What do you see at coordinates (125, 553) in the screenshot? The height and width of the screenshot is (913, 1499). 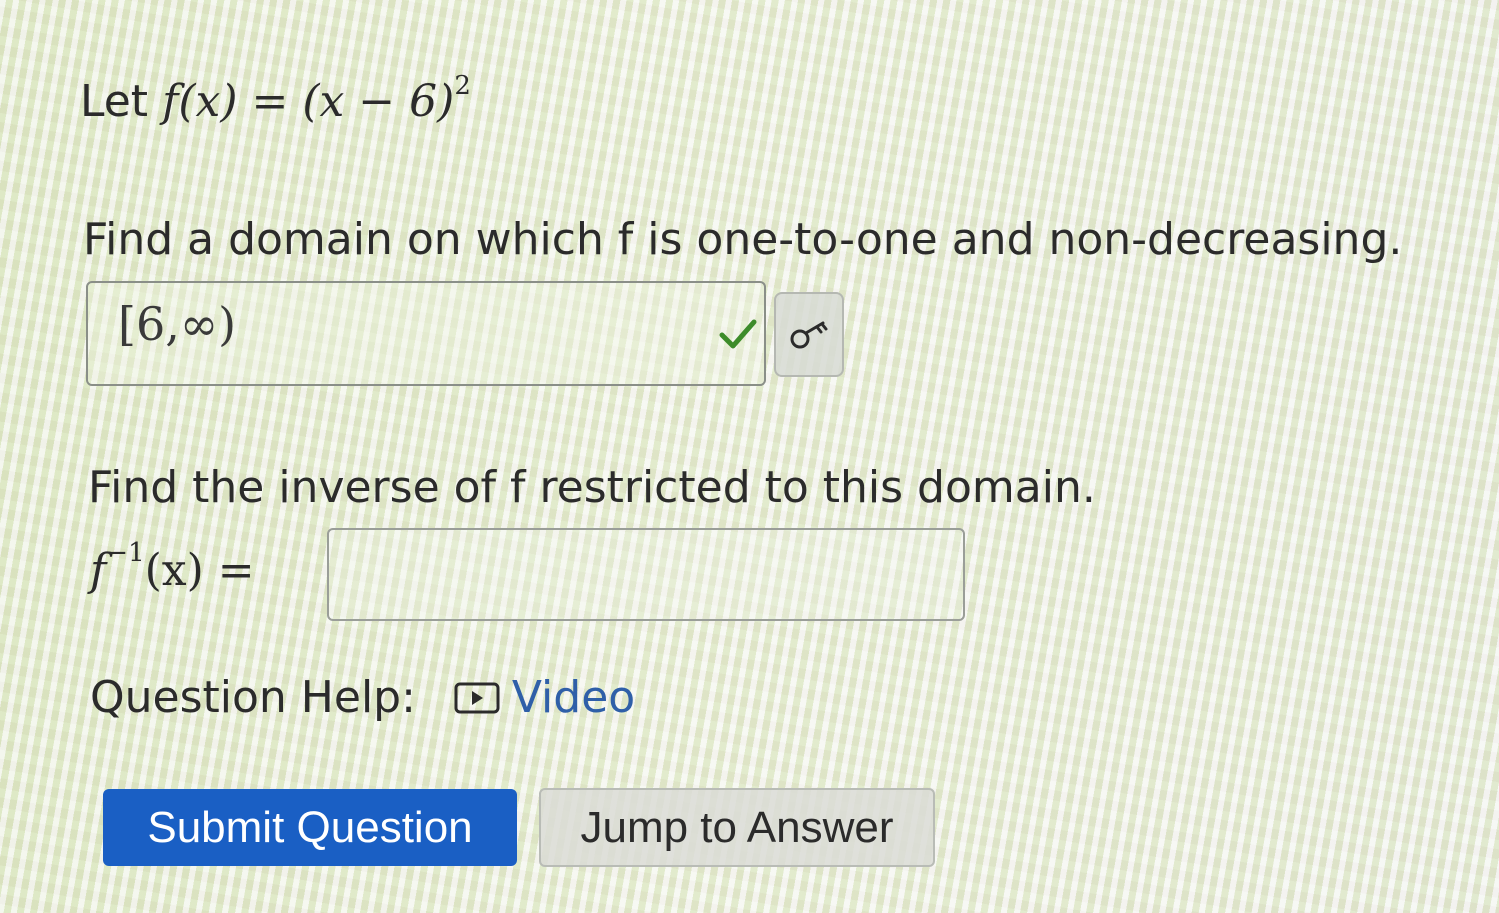 I see `inverse-exponent: −1` at bounding box center [125, 553].